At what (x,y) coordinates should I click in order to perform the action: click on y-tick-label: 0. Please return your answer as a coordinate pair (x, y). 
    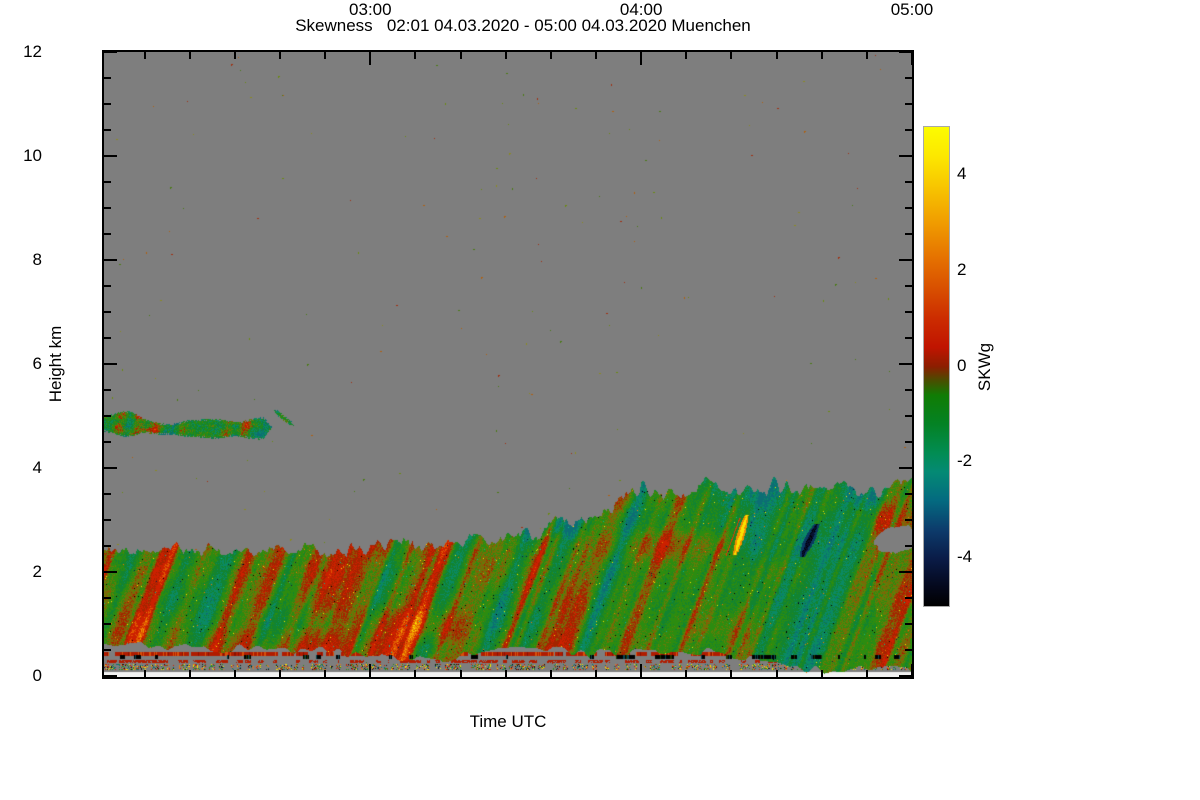
    Looking at the image, I should click on (37, 675).